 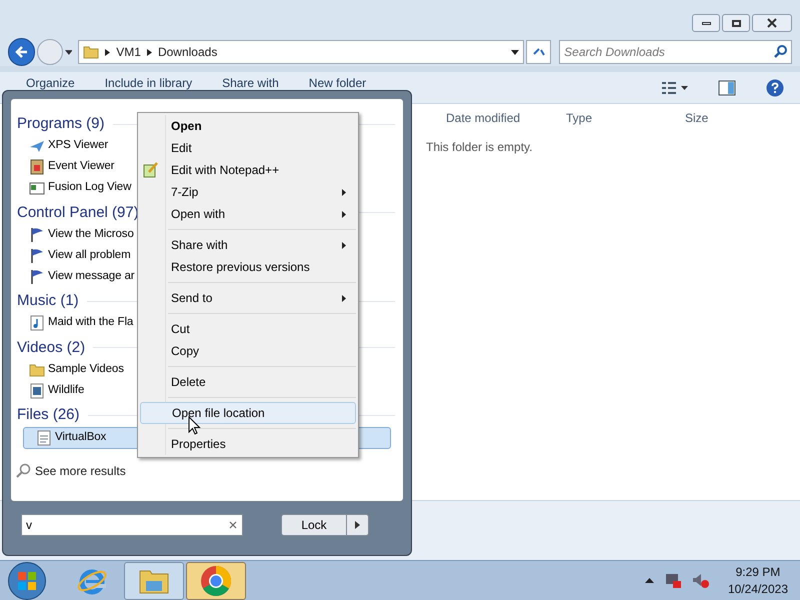 I want to click on group-heading: Programs (9), so click(x=61, y=124).